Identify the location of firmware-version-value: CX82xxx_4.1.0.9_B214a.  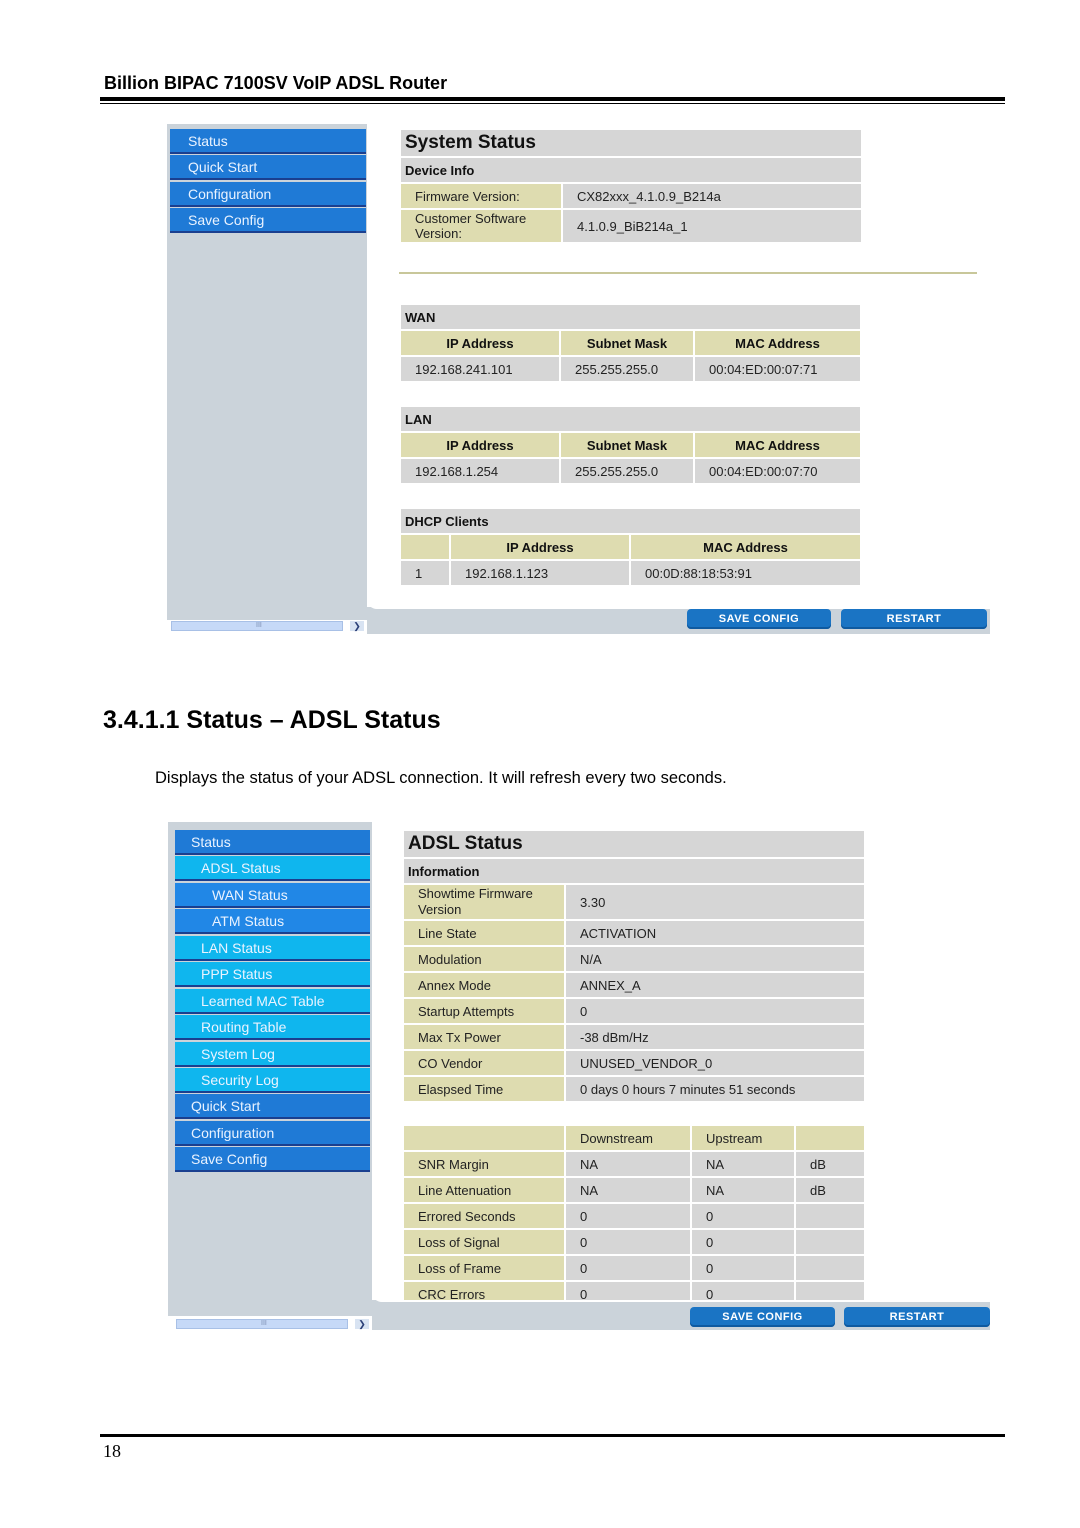
(712, 196).